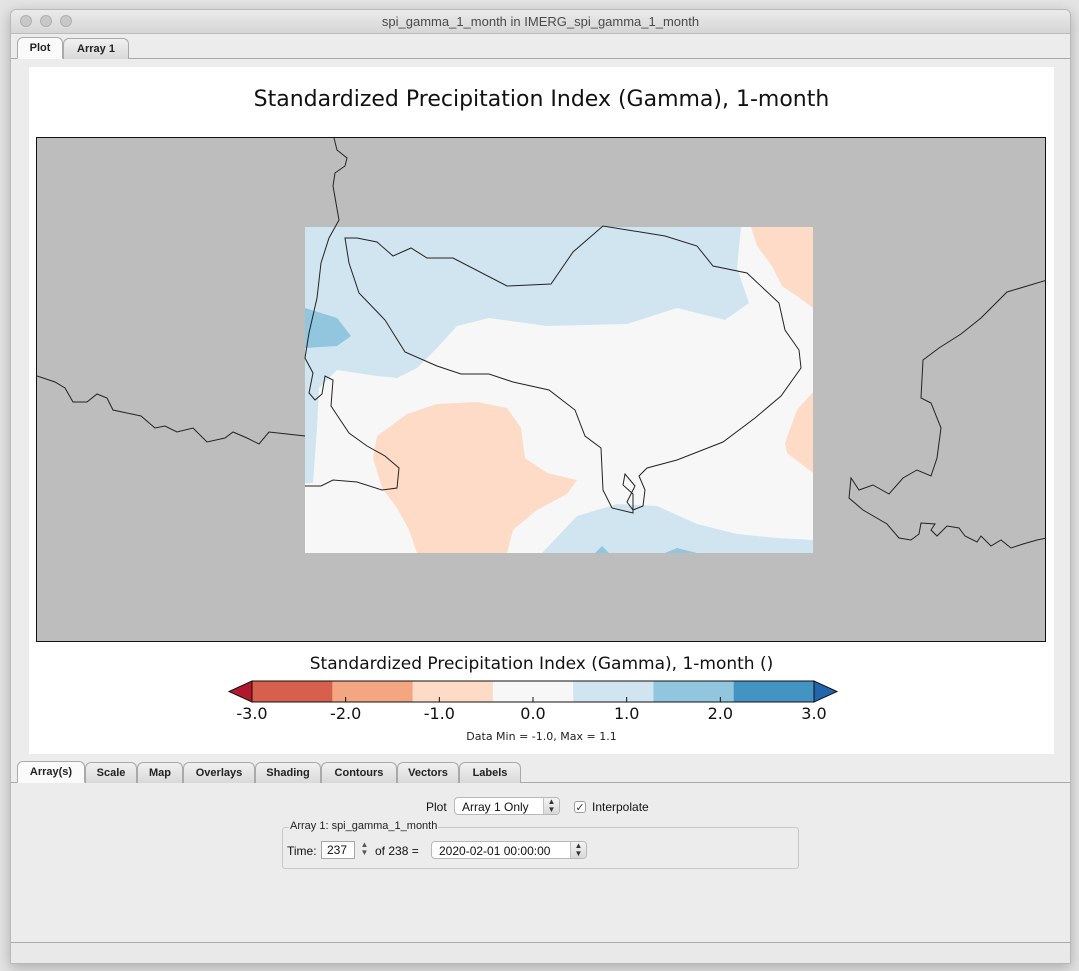  I want to click on colorbar-under-arrow, so click(240, 691).